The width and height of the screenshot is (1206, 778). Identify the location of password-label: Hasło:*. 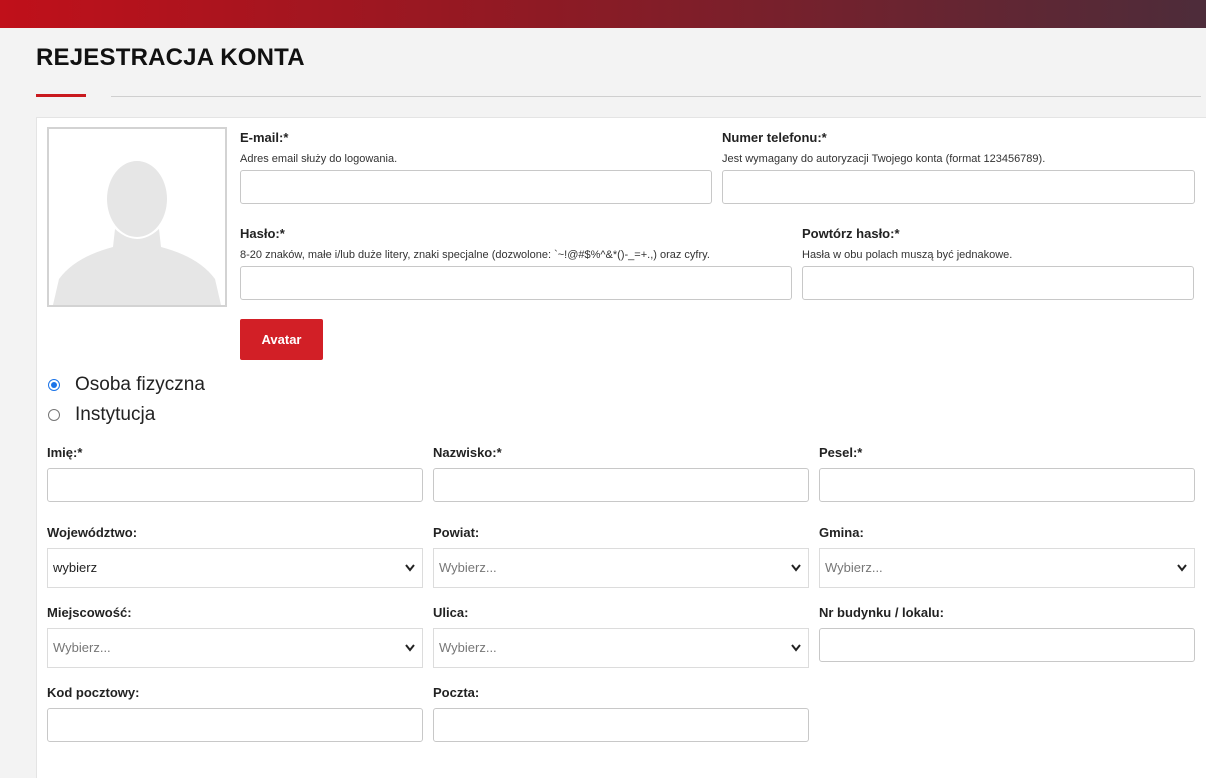
(262, 233).